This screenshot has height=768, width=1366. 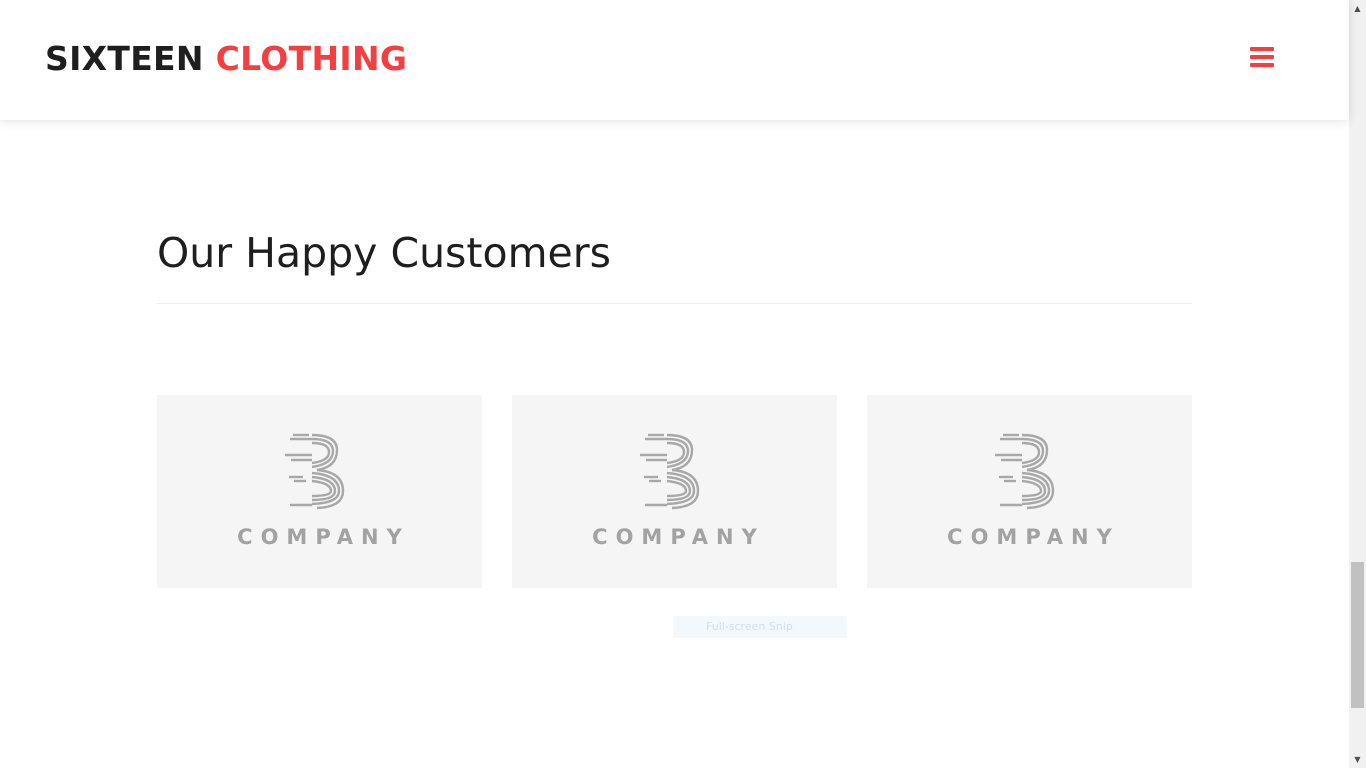 What do you see at coordinates (1357, 759) in the screenshot?
I see `scroll-down-arrow-icon: ▼` at bounding box center [1357, 759].